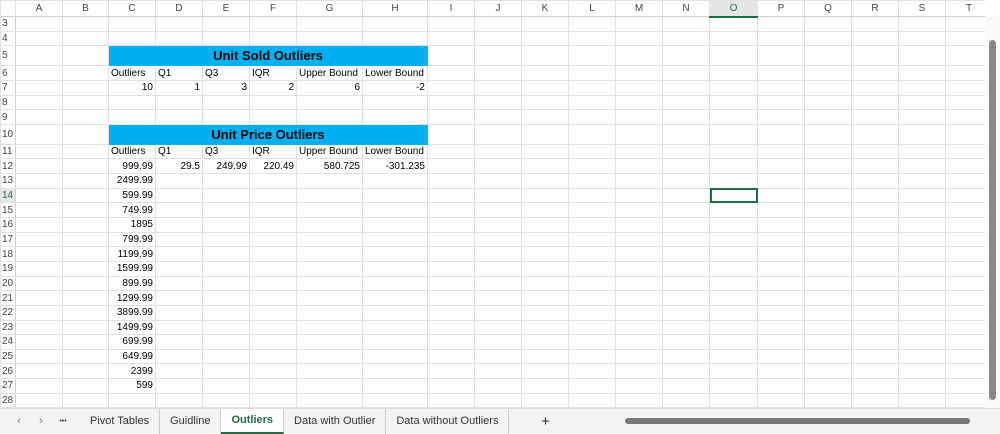 Image resolution: width=1000 pixels, height=434 pixels. What do you see at coordinates (451, 151) in the screenshot?
I see `cell-I11` at bounding box center [451, 151].